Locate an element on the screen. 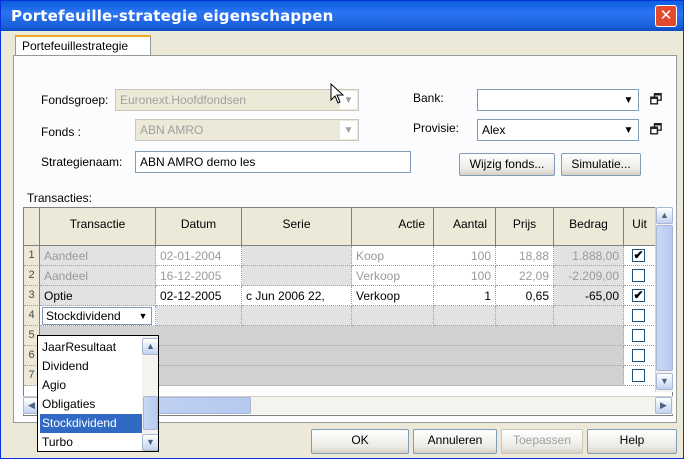 This screenshot has width=684, height=459. dropdown-option: Agio is located at coordinates (92, 385).